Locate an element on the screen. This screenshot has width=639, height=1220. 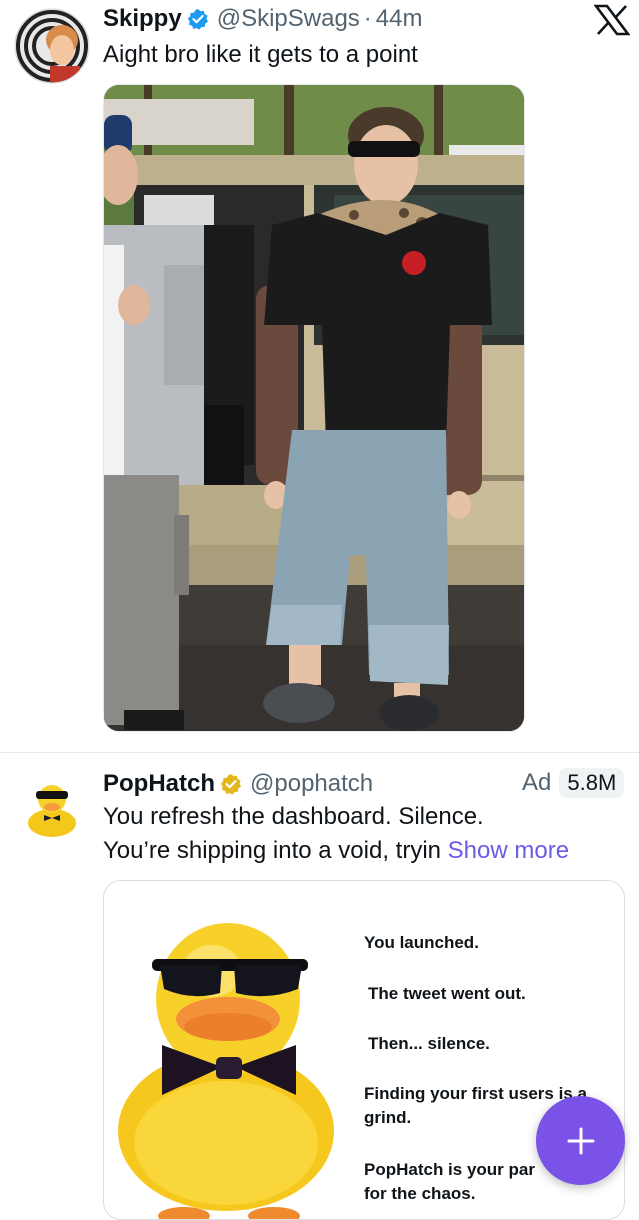
plus-icon is located at coordinates (580, 1140).